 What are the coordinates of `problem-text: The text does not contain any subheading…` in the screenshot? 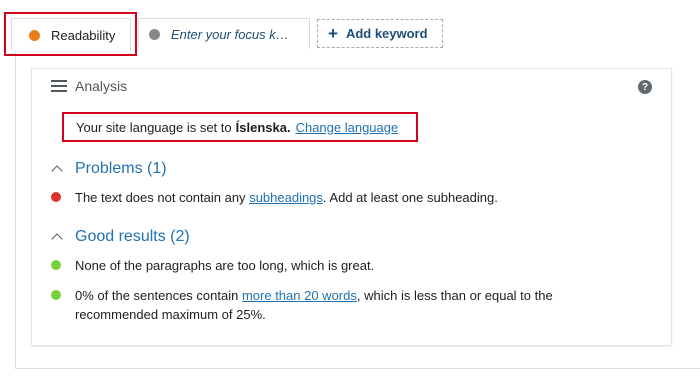 It's located at (345, 197).